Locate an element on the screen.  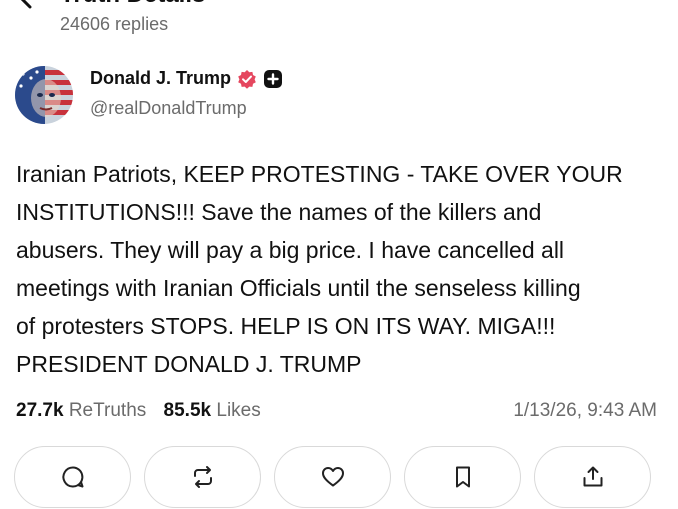
like-button is located at coordinates (332, 477).